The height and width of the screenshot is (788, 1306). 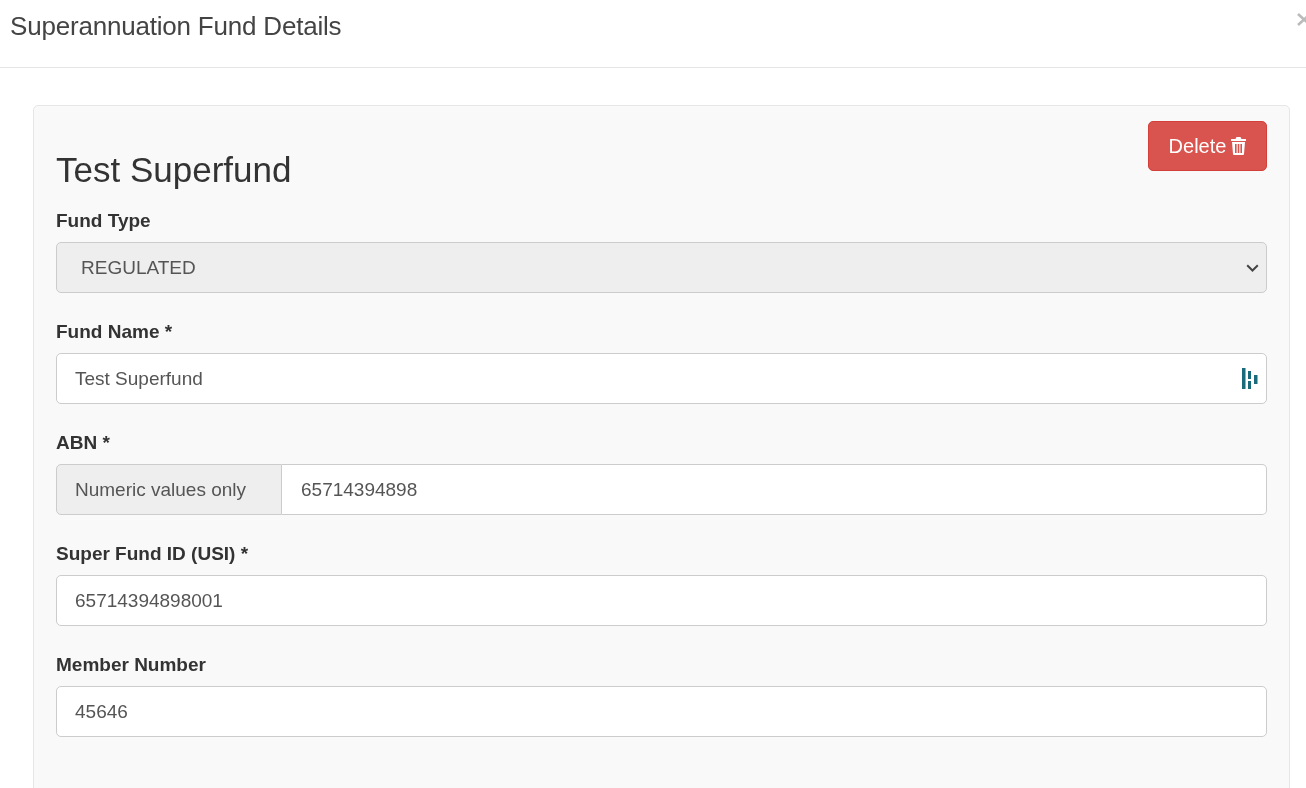 I want to click on delete-button: Delete, so click(x=1207, y=146).